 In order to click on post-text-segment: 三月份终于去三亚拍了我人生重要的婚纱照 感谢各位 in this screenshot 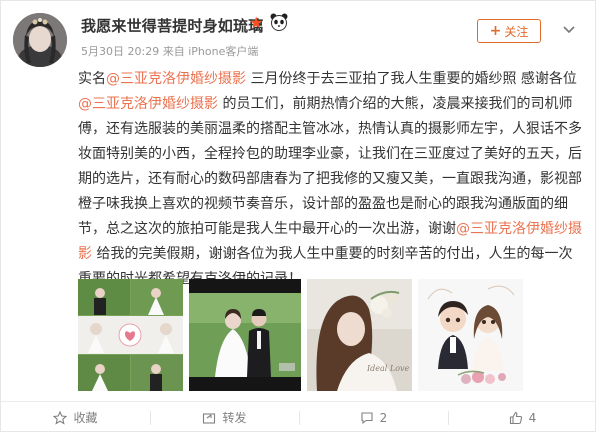, I will do `click(411, 79)`.